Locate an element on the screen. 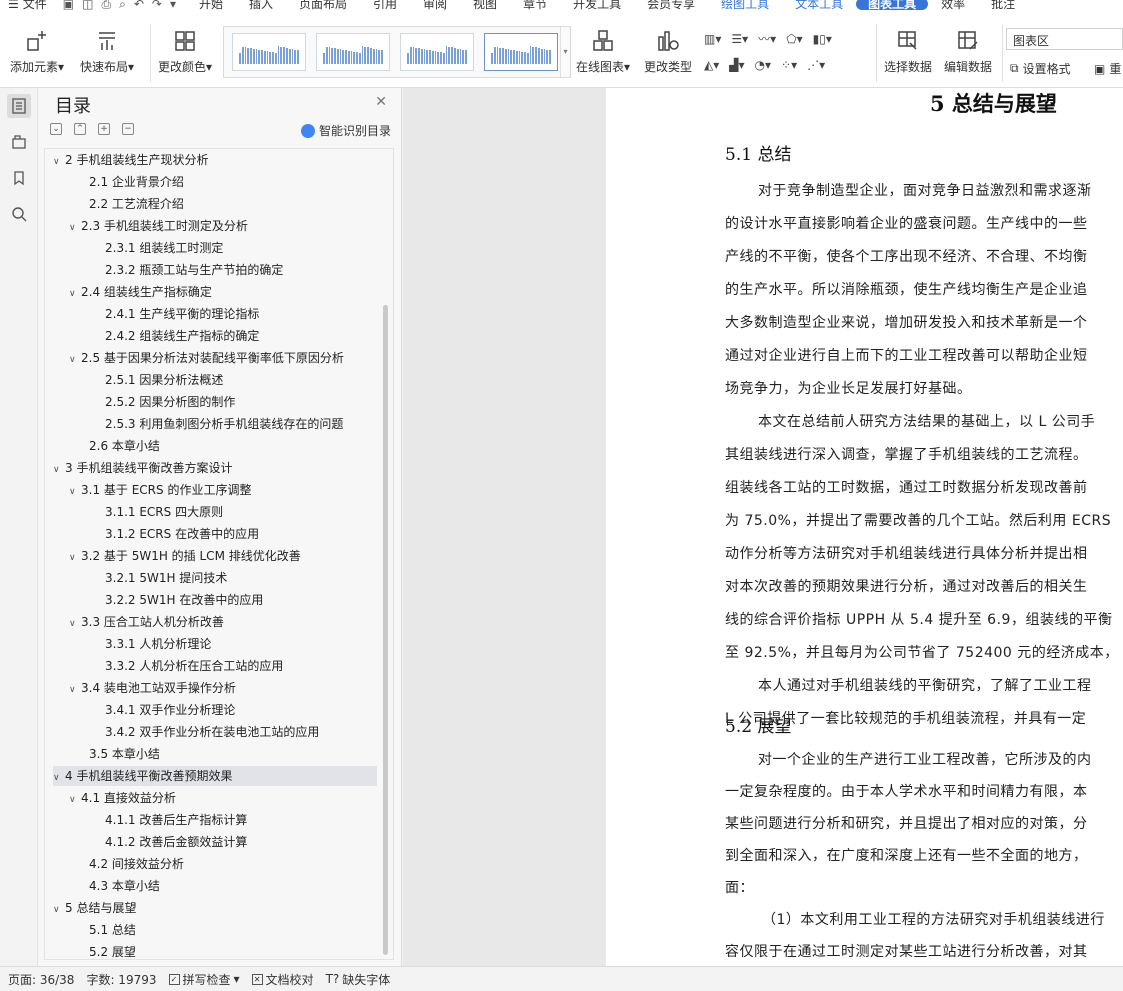 The image size is (1123, 991). toc-item: 3.4.1 双手作业分析理论 is located at coordinates (215, 710).